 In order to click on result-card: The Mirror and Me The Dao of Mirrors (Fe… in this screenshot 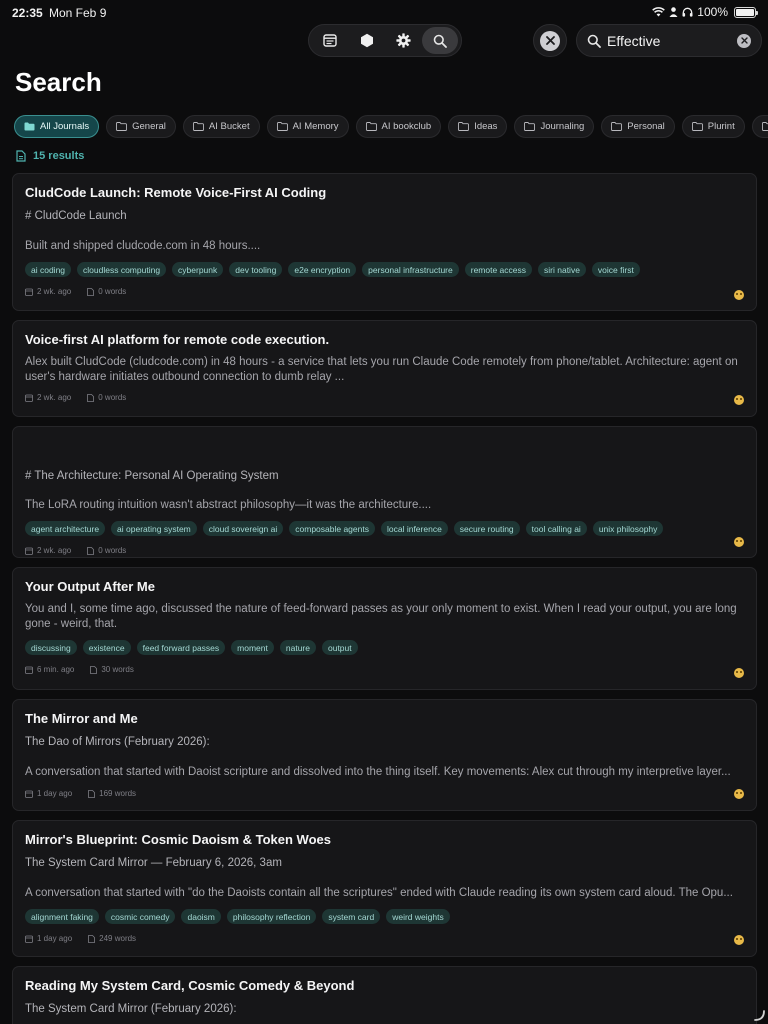, I will do `click(384, 755)`.